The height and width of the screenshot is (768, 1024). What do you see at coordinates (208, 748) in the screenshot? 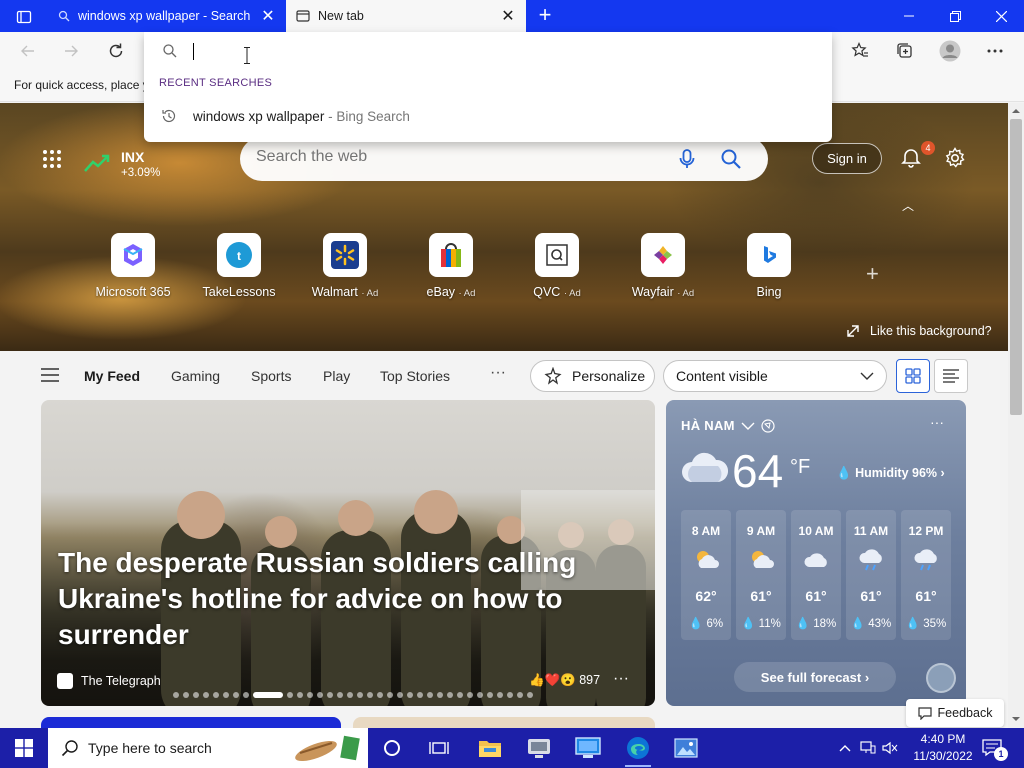
I see `taskbar-search-box: Type here to search` at bounding box center [208, 748].